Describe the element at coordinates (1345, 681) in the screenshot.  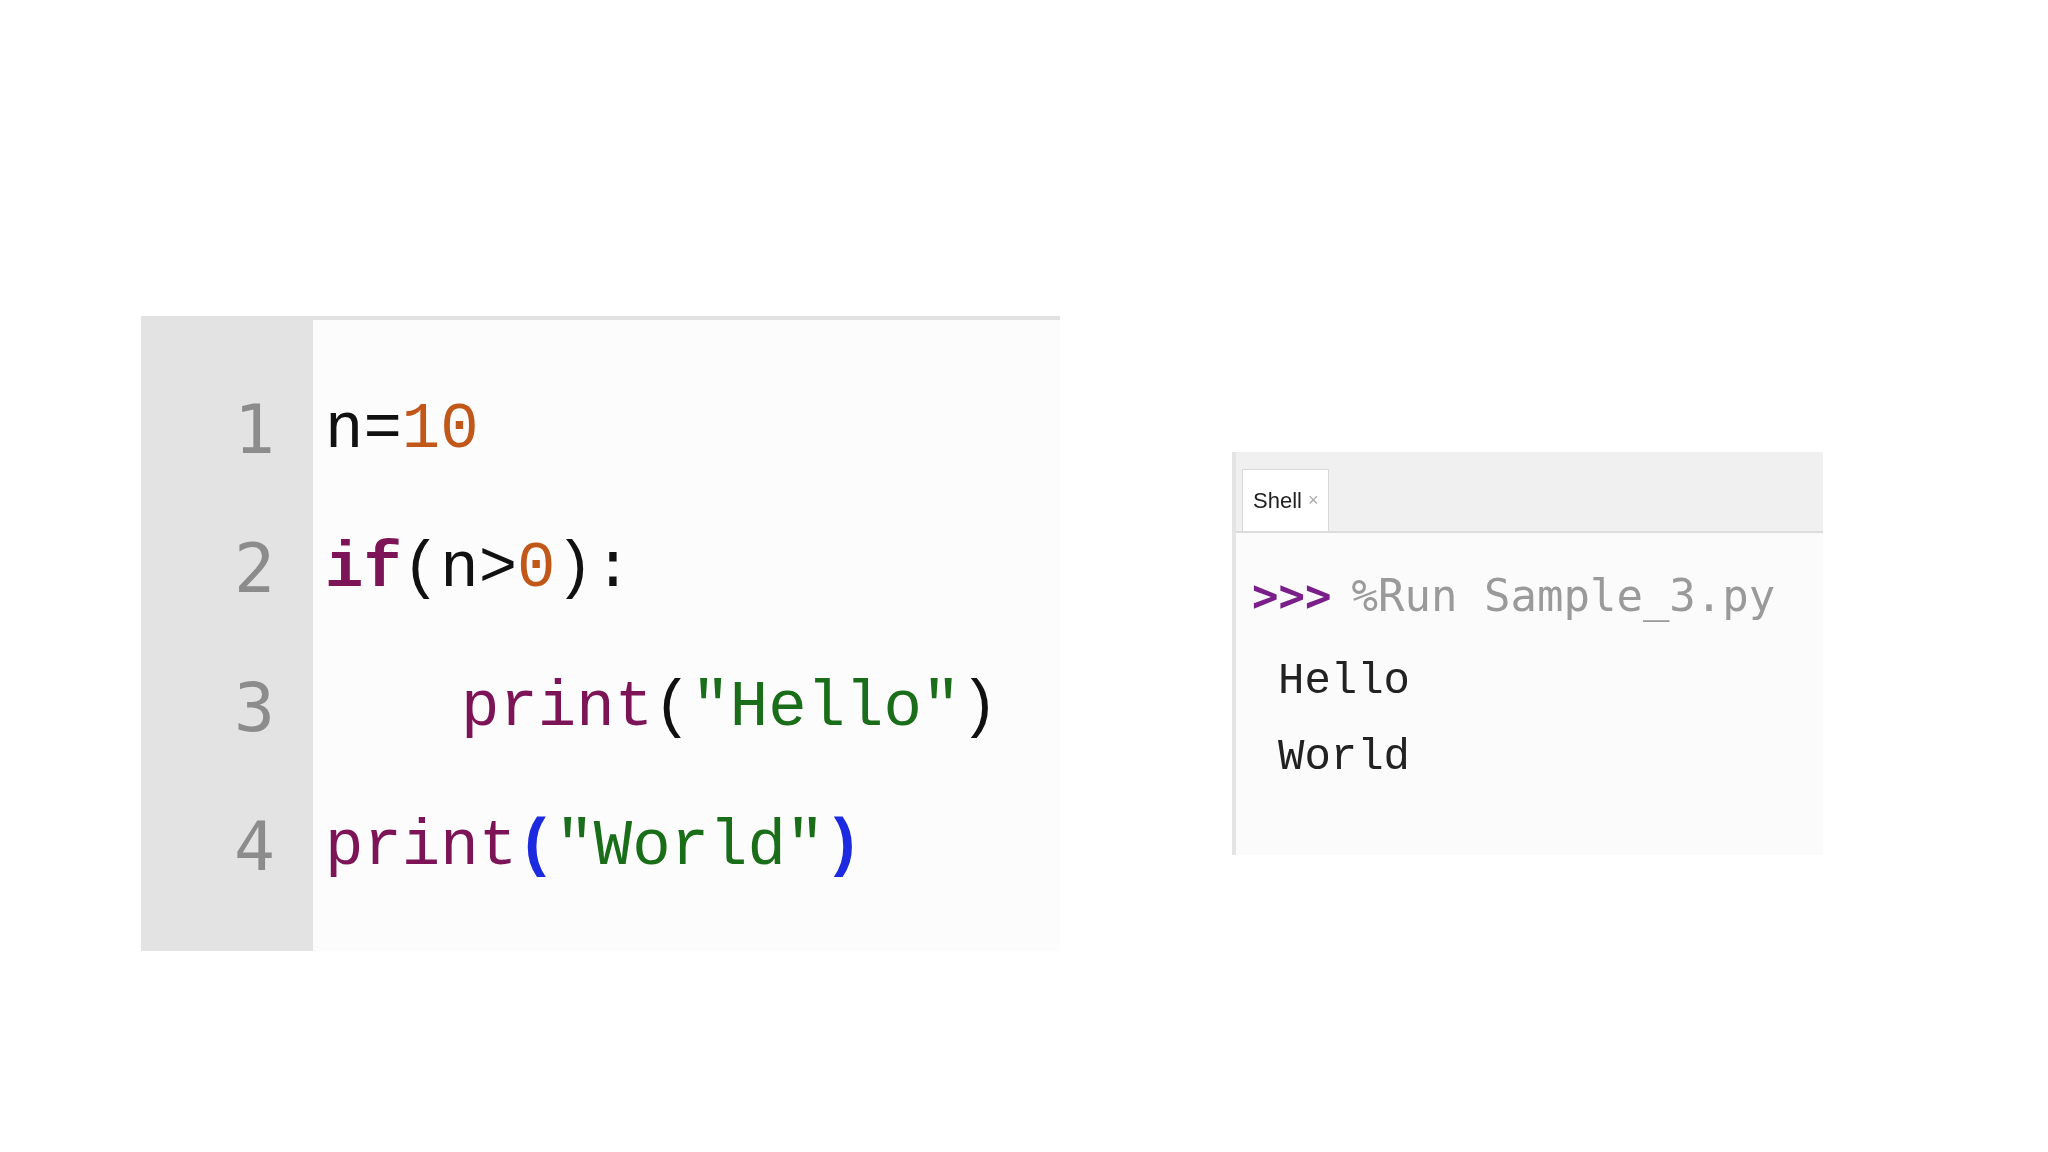
I see `output-line: Hello` at that location.